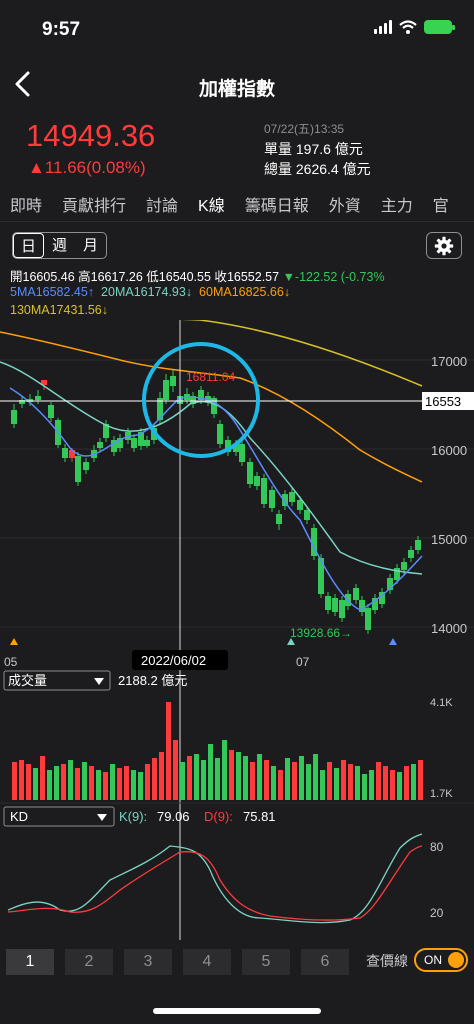 The height and width of the screenshot is (1024, 474). What do you see at coordinates (16, 277) in the screenshot?
I see `open-label: 開` at bounding box center [16, 277].